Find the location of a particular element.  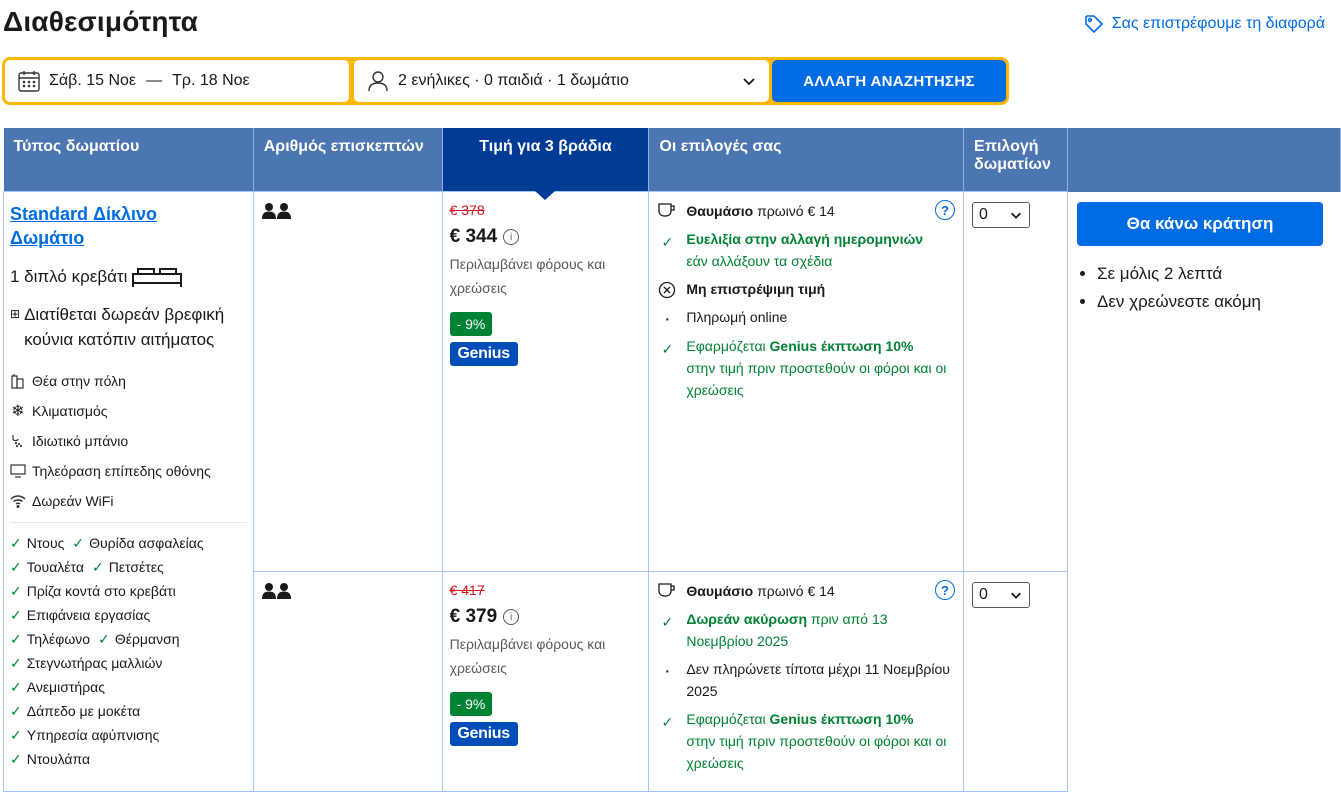

genius-badge: Genius is located at coordinates (483, 354).